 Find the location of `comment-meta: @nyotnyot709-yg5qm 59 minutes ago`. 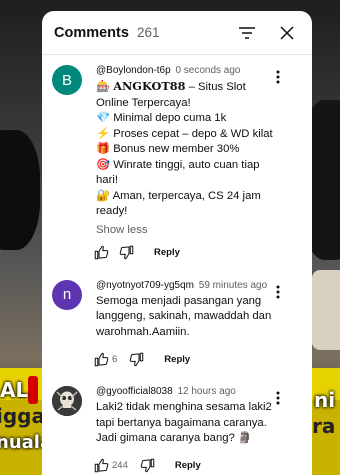

comment-meta: @nyotnyot709-yg5qm 59 minutes ago is located at coordinates (186, 286).